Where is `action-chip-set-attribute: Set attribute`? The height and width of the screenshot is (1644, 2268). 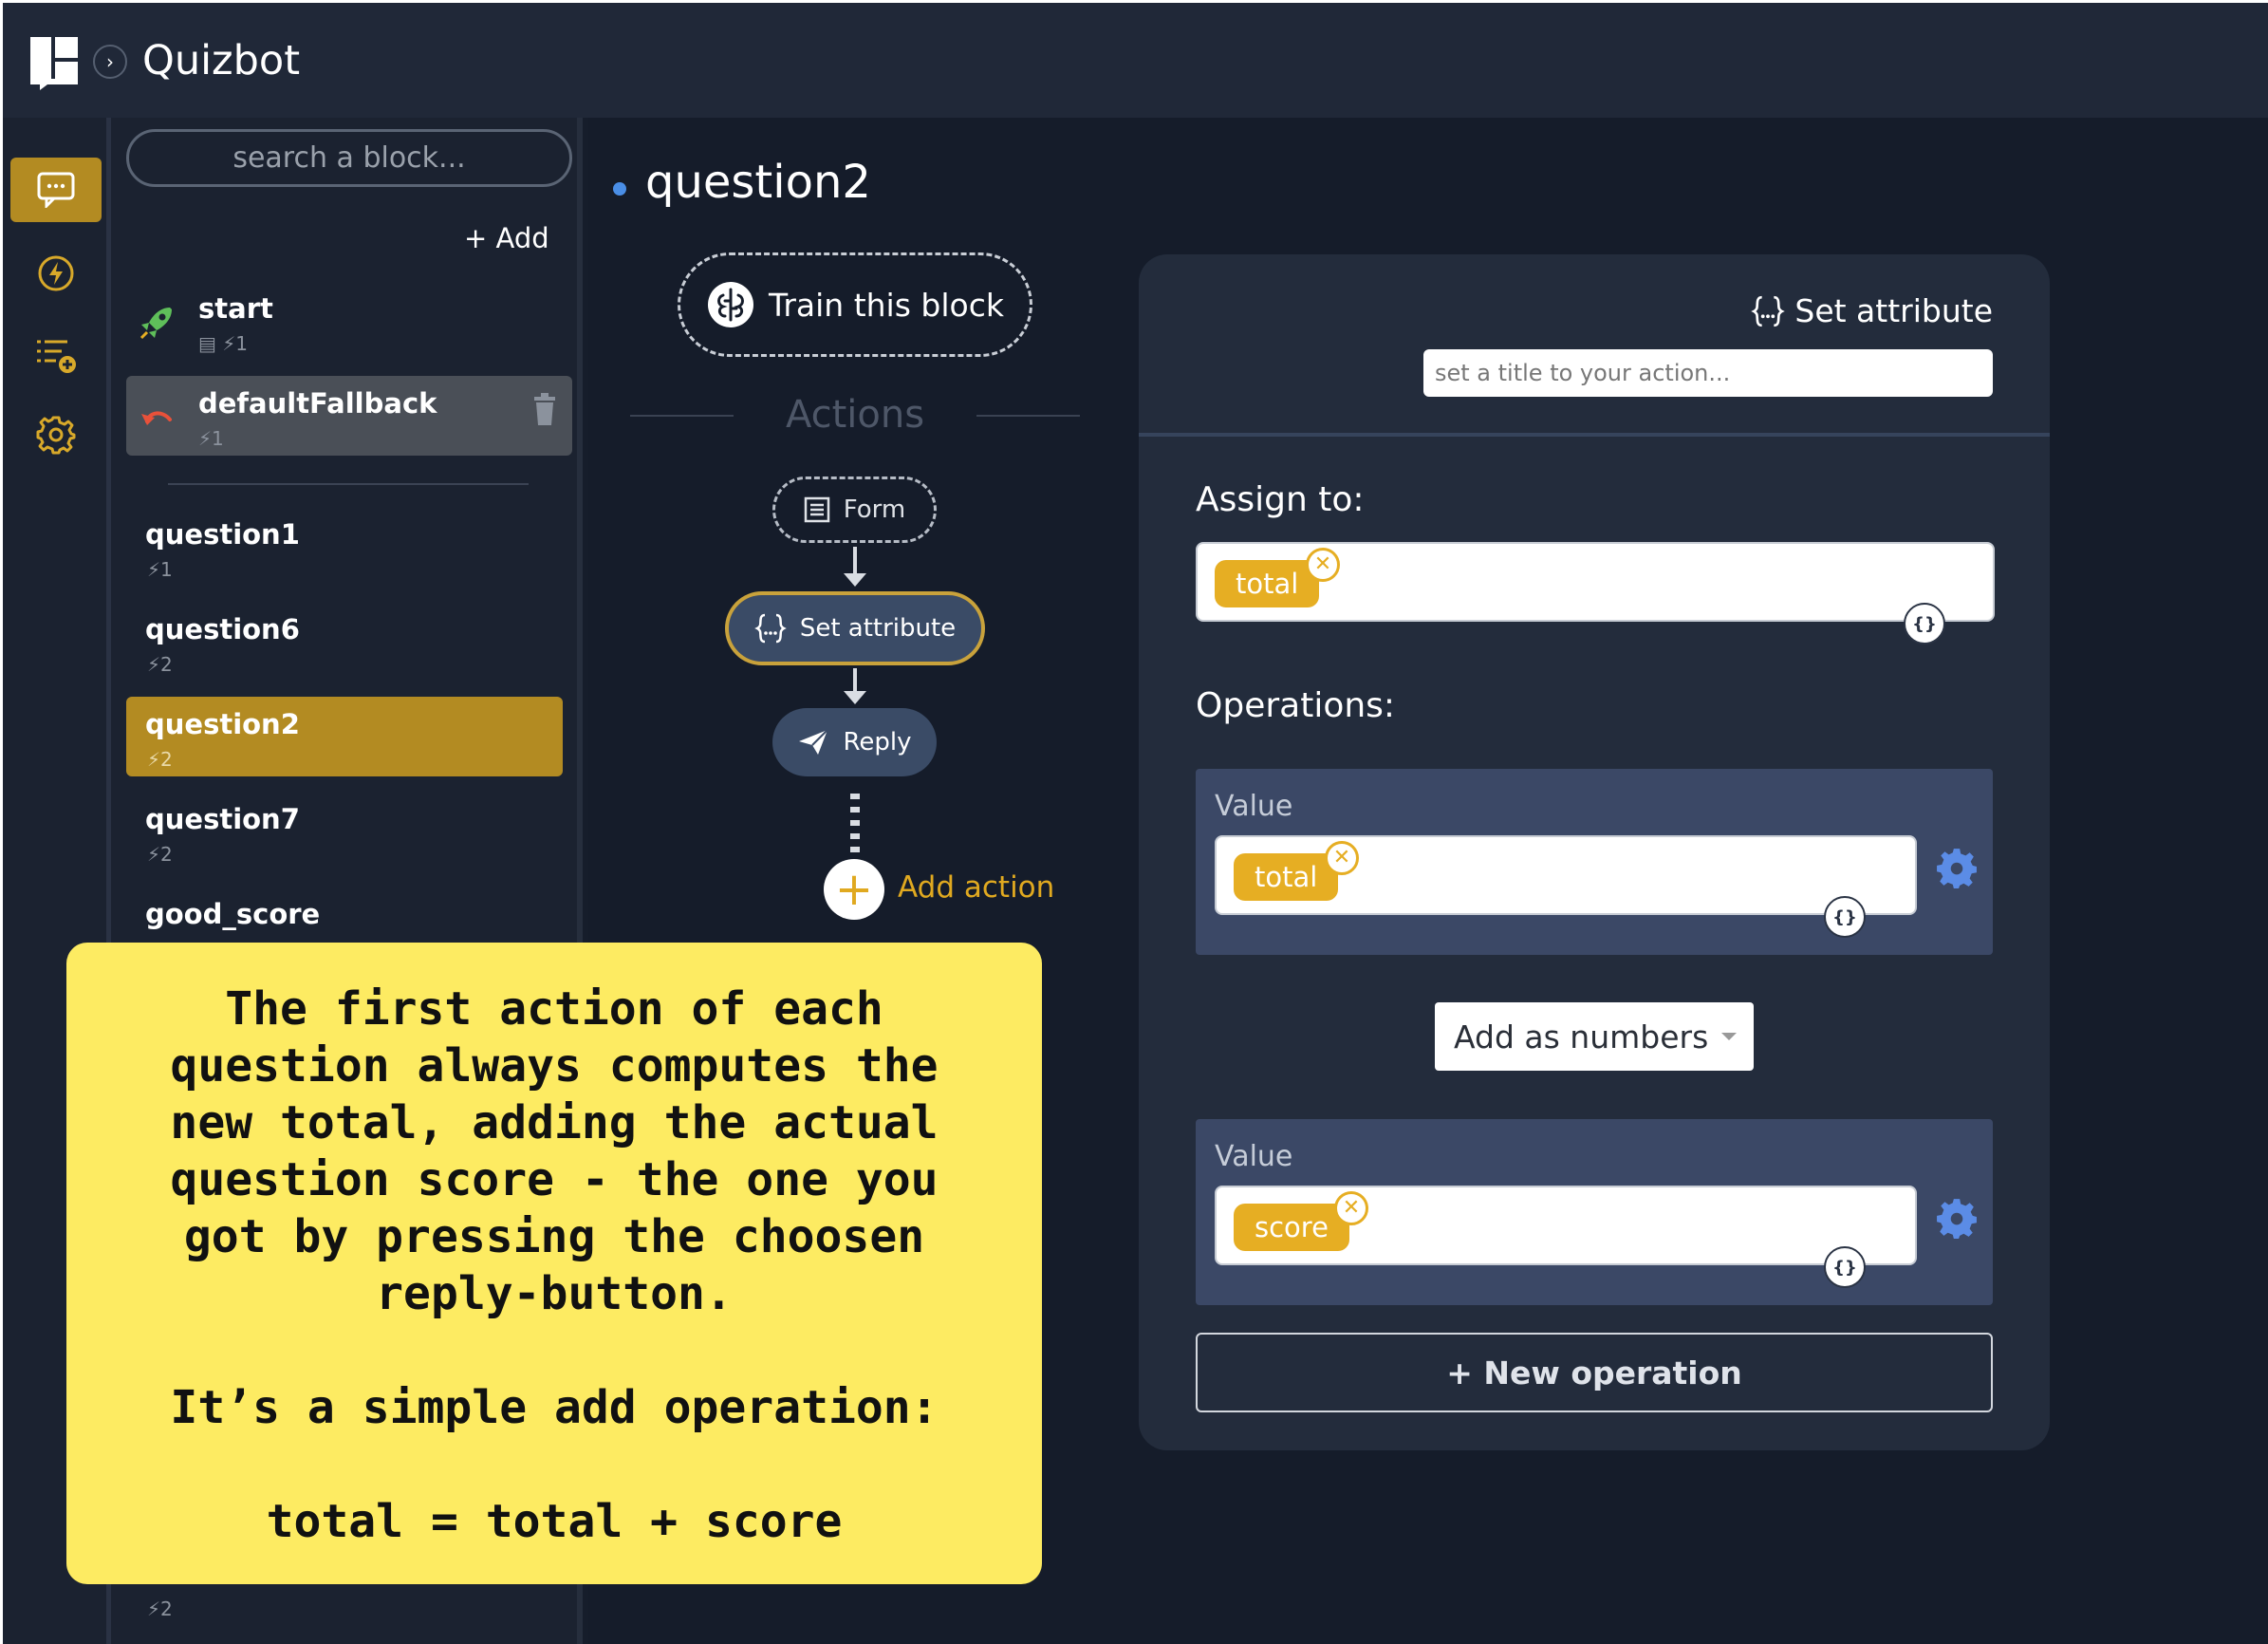
action-chip-set-attribute: Set attribute is located at coordinates (855, 628).